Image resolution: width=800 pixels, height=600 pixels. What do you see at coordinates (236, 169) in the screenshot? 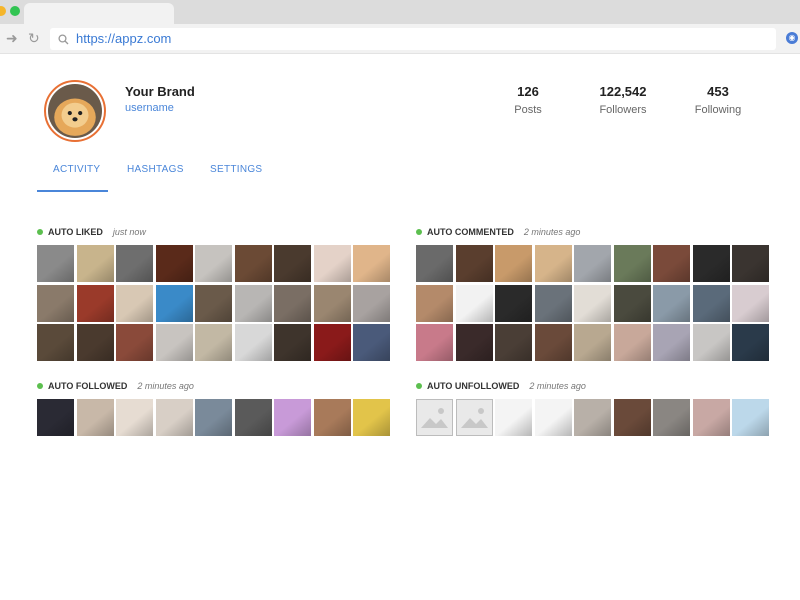
I see `tab-settings: SETTINGS` at bounding box center [236, 169].